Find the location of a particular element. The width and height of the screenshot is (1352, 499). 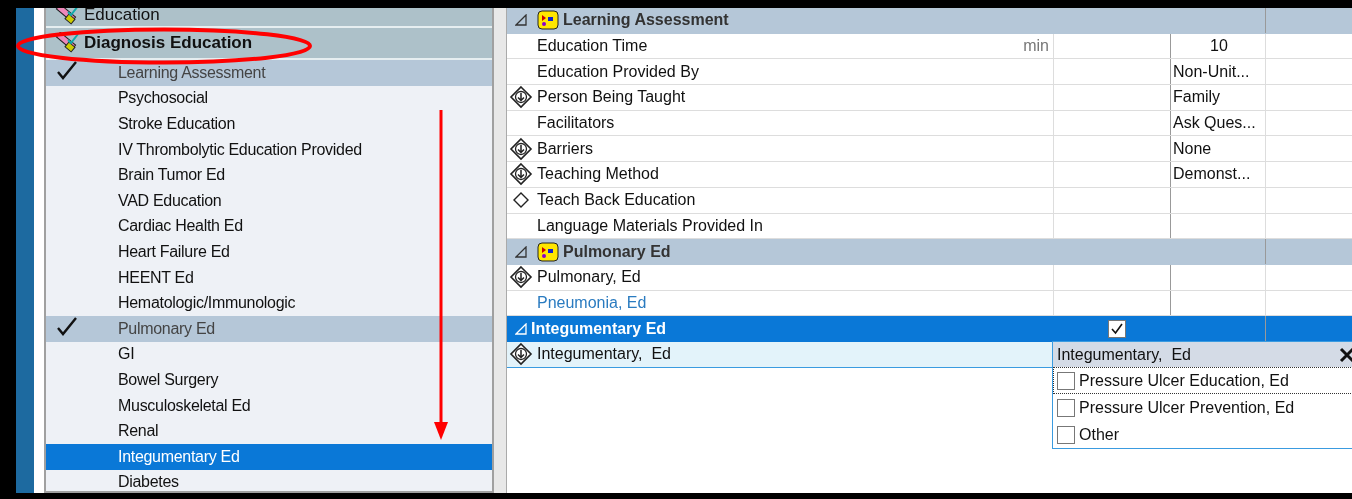

item-label: Hematologic/Immunologic is located at coordinates (207, 303).